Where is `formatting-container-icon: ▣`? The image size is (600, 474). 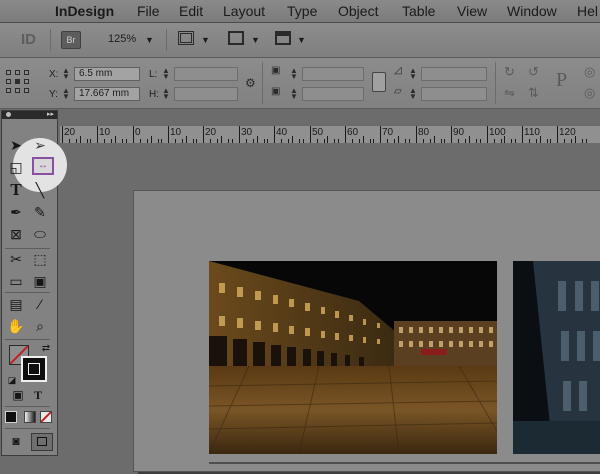
formatting-container-icon: ▣ is located at coordinates (18, 395).